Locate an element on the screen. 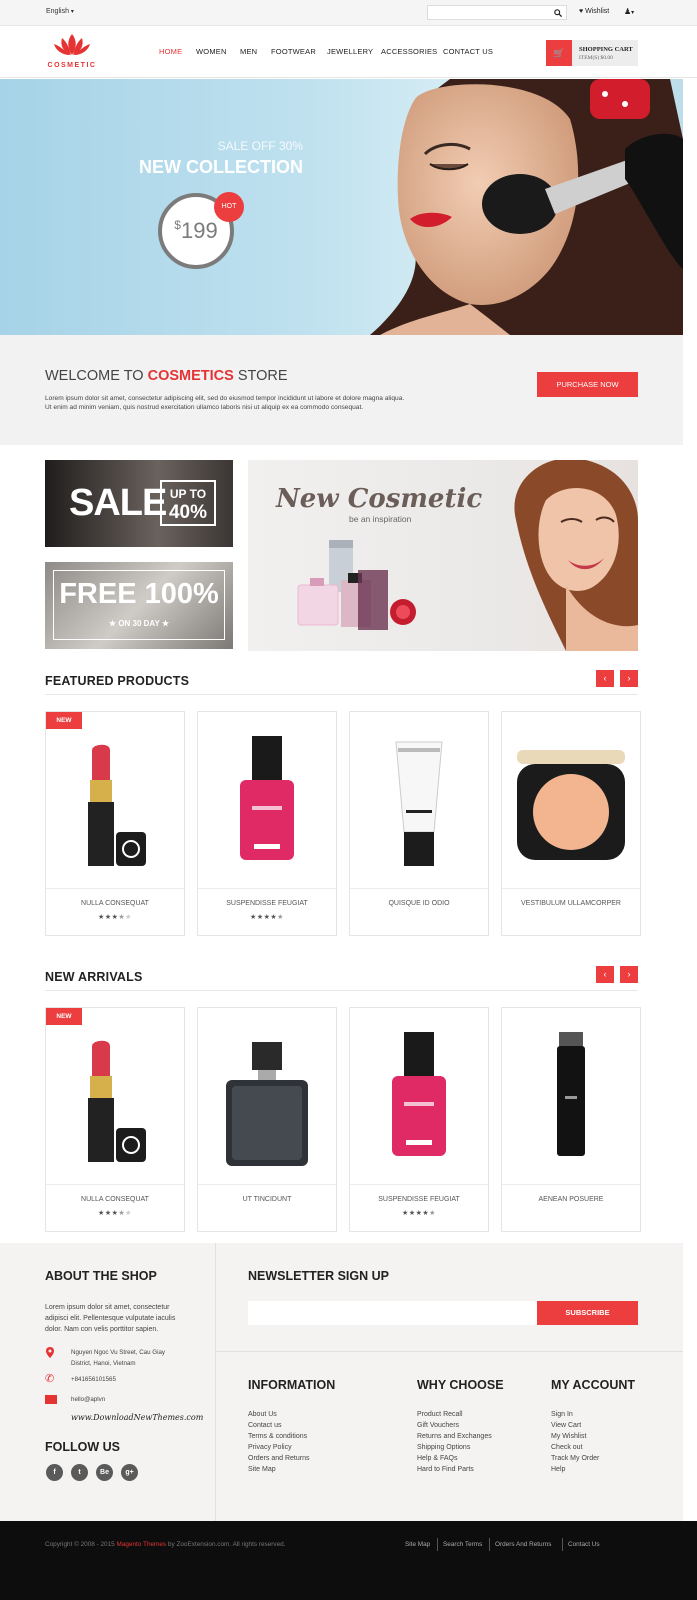  arrivals-next-button: › is located at coordinates (629, 974).